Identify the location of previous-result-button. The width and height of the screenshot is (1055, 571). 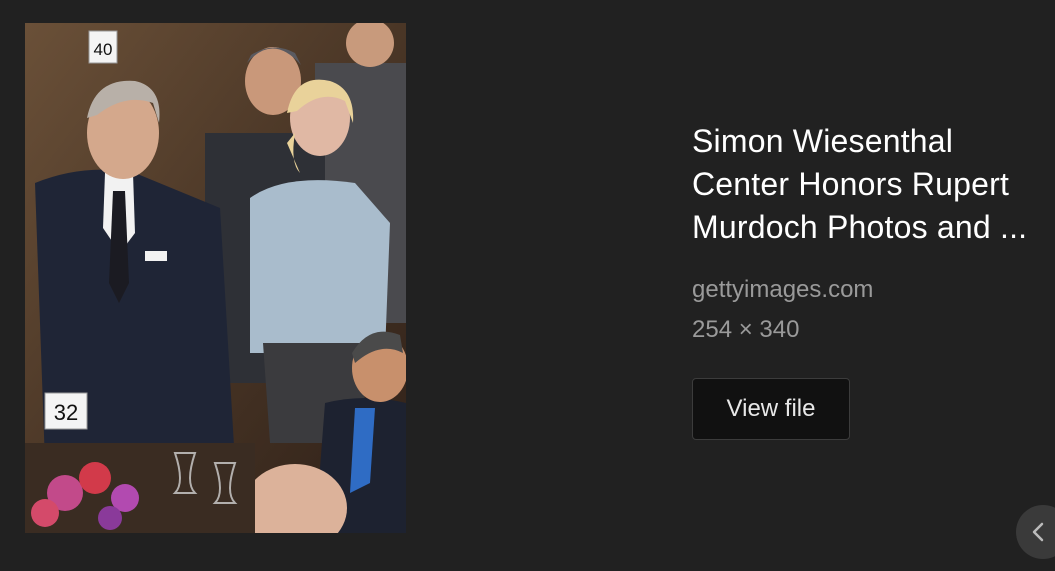
(1035, 532).